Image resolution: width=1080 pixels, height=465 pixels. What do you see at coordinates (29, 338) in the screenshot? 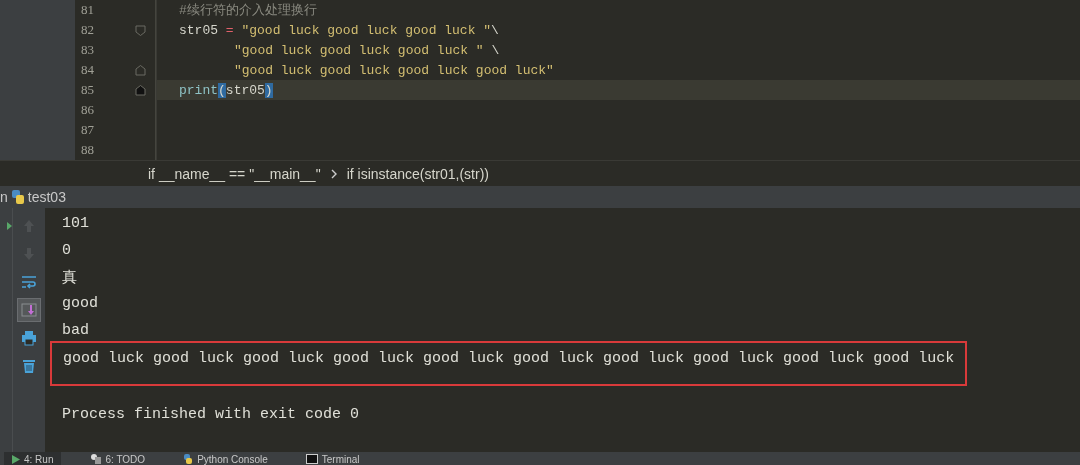
I see `print-icon` at bounding box center [29, 338].